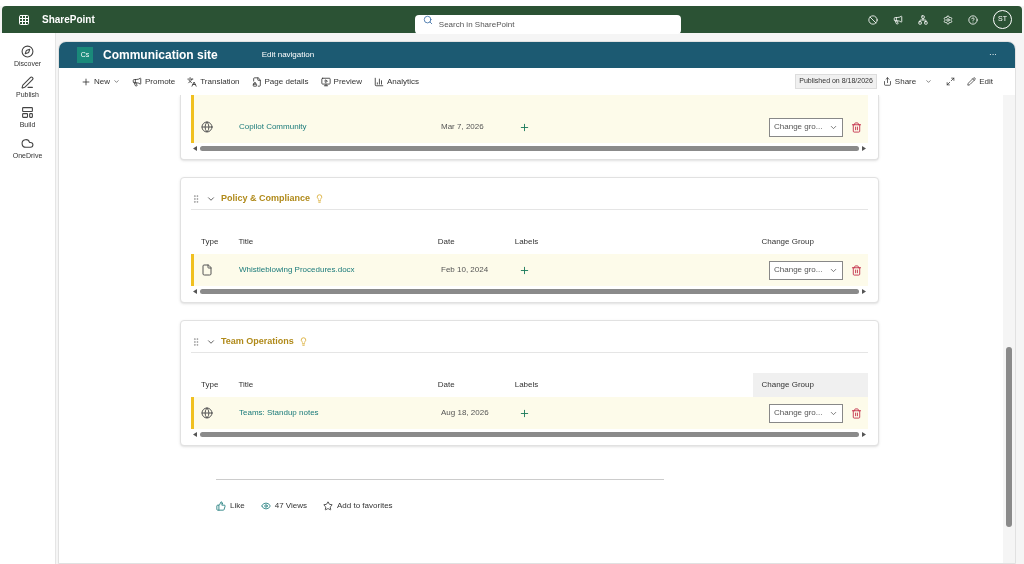 The image size is (1024, 564). What do you see at coordinates (280, 81) in the screenshot?
I see `toolbar-button: Page details` at bounding box center [280, 81].